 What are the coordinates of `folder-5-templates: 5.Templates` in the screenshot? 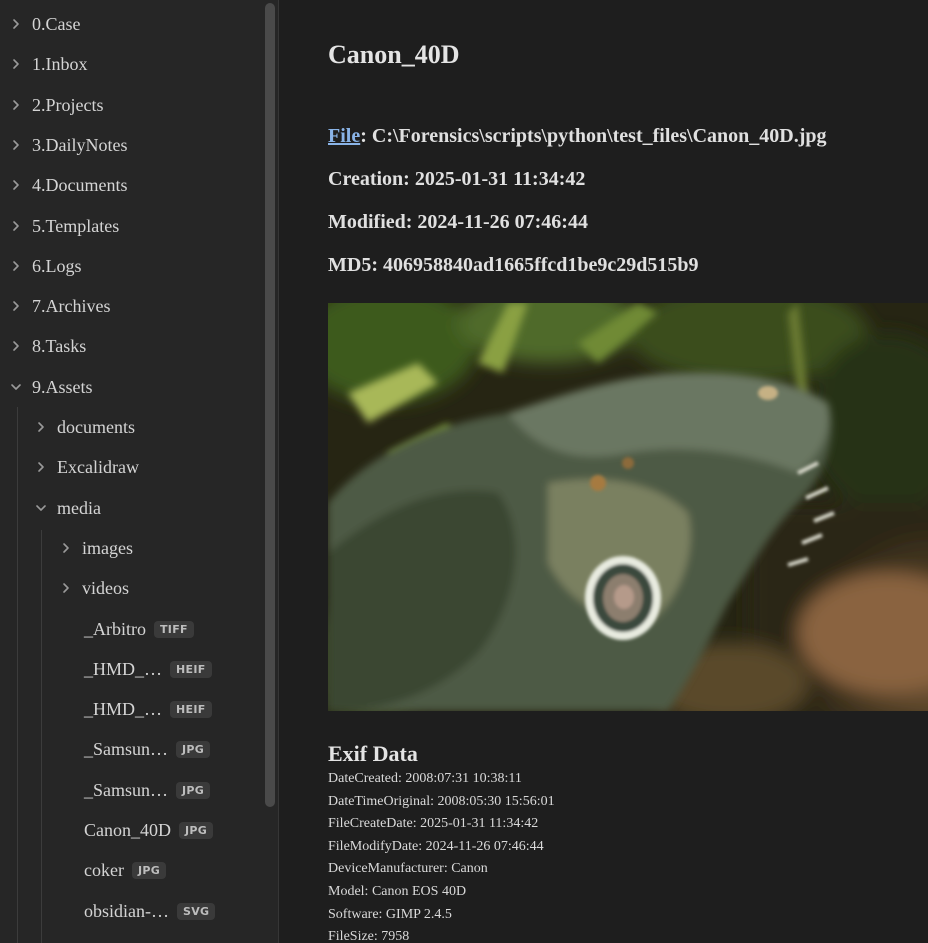 It's located at (63, 226).